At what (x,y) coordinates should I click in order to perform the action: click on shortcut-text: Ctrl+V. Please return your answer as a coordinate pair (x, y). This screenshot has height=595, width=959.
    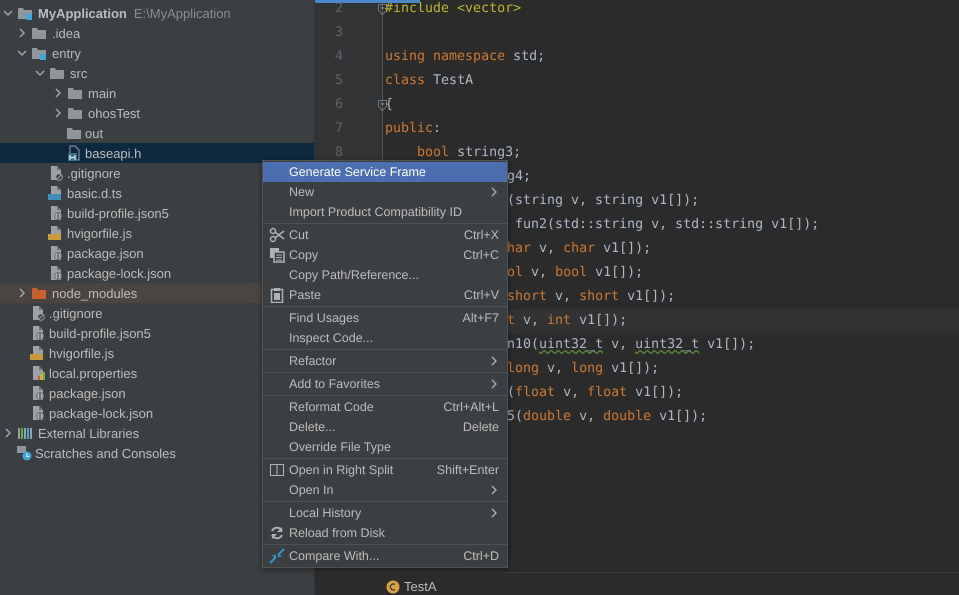
    Looking at the image, I should click on (481, 295).